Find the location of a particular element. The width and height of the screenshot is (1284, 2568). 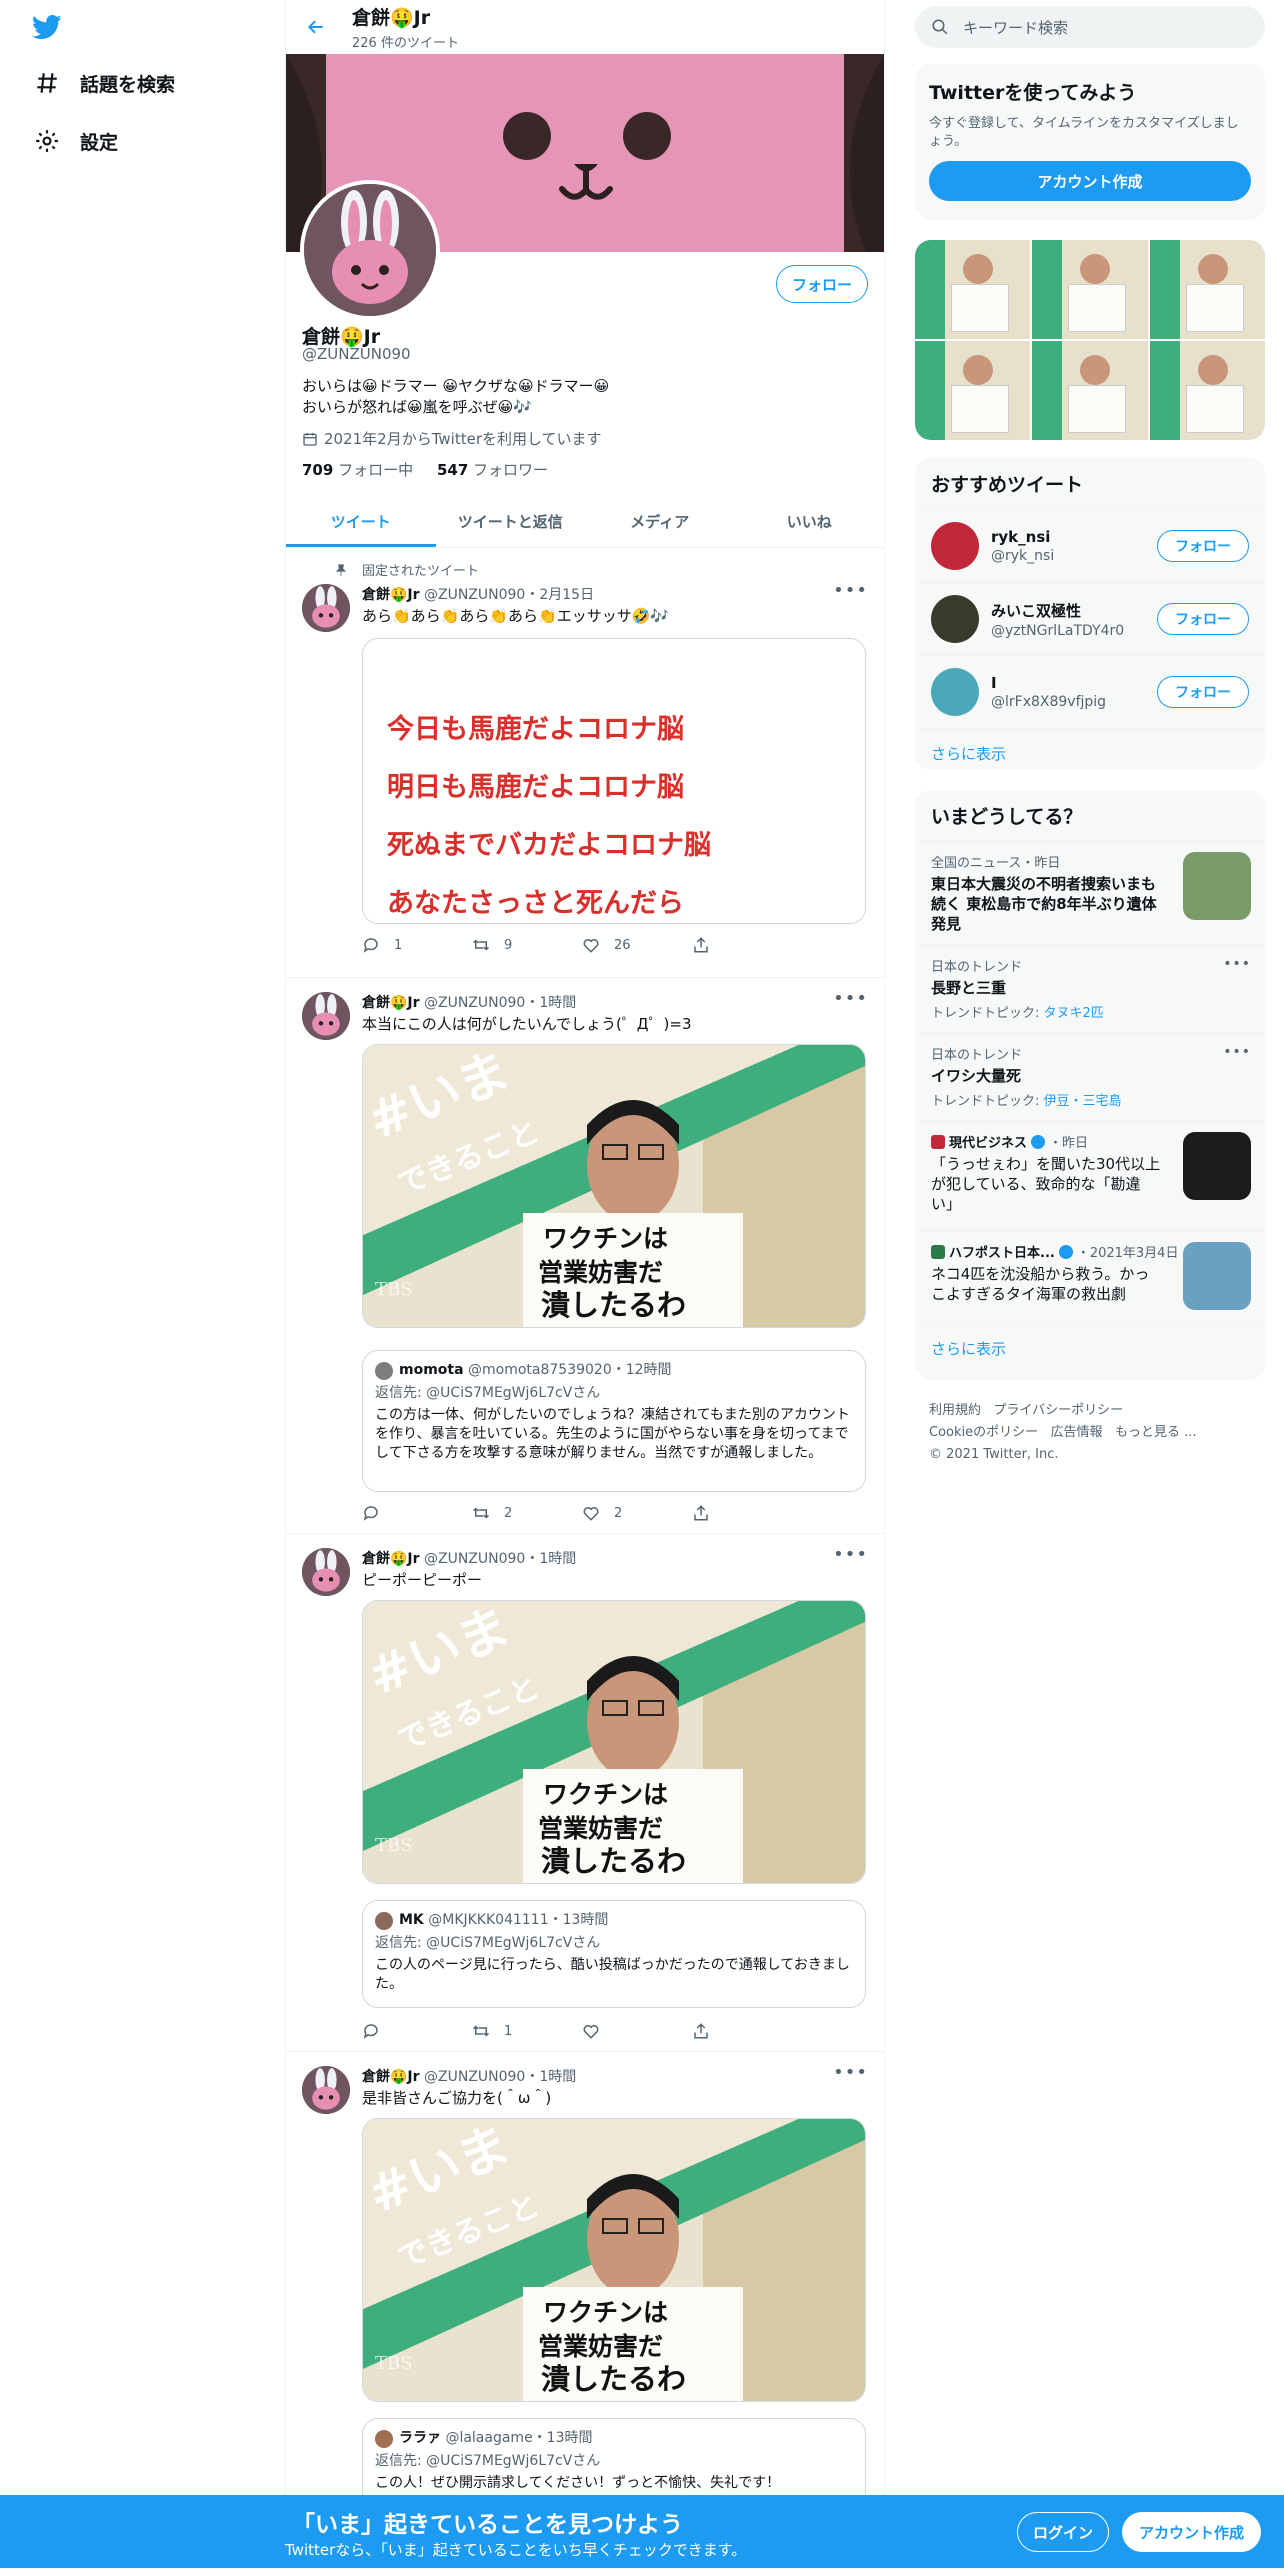

footer-cookie-link: Cookieのポリシー is located at coordinates (983, 1432).